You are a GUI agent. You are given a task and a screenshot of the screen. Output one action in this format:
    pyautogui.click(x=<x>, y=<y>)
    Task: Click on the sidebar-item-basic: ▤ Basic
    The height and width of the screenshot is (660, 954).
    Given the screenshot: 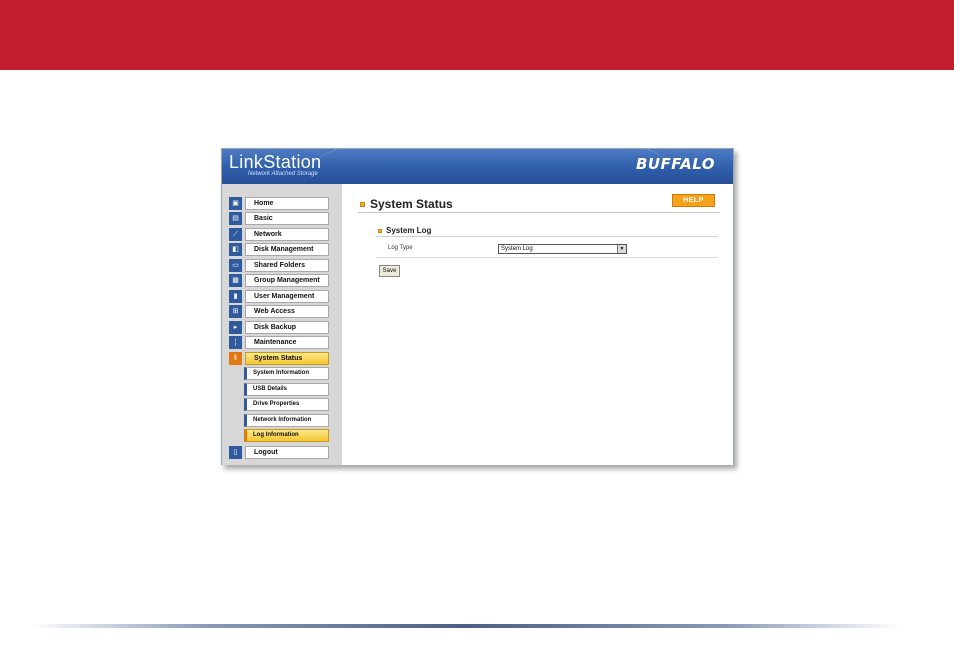 What is the action you would take?
    pyautogui.click(x=279, y=218)
    